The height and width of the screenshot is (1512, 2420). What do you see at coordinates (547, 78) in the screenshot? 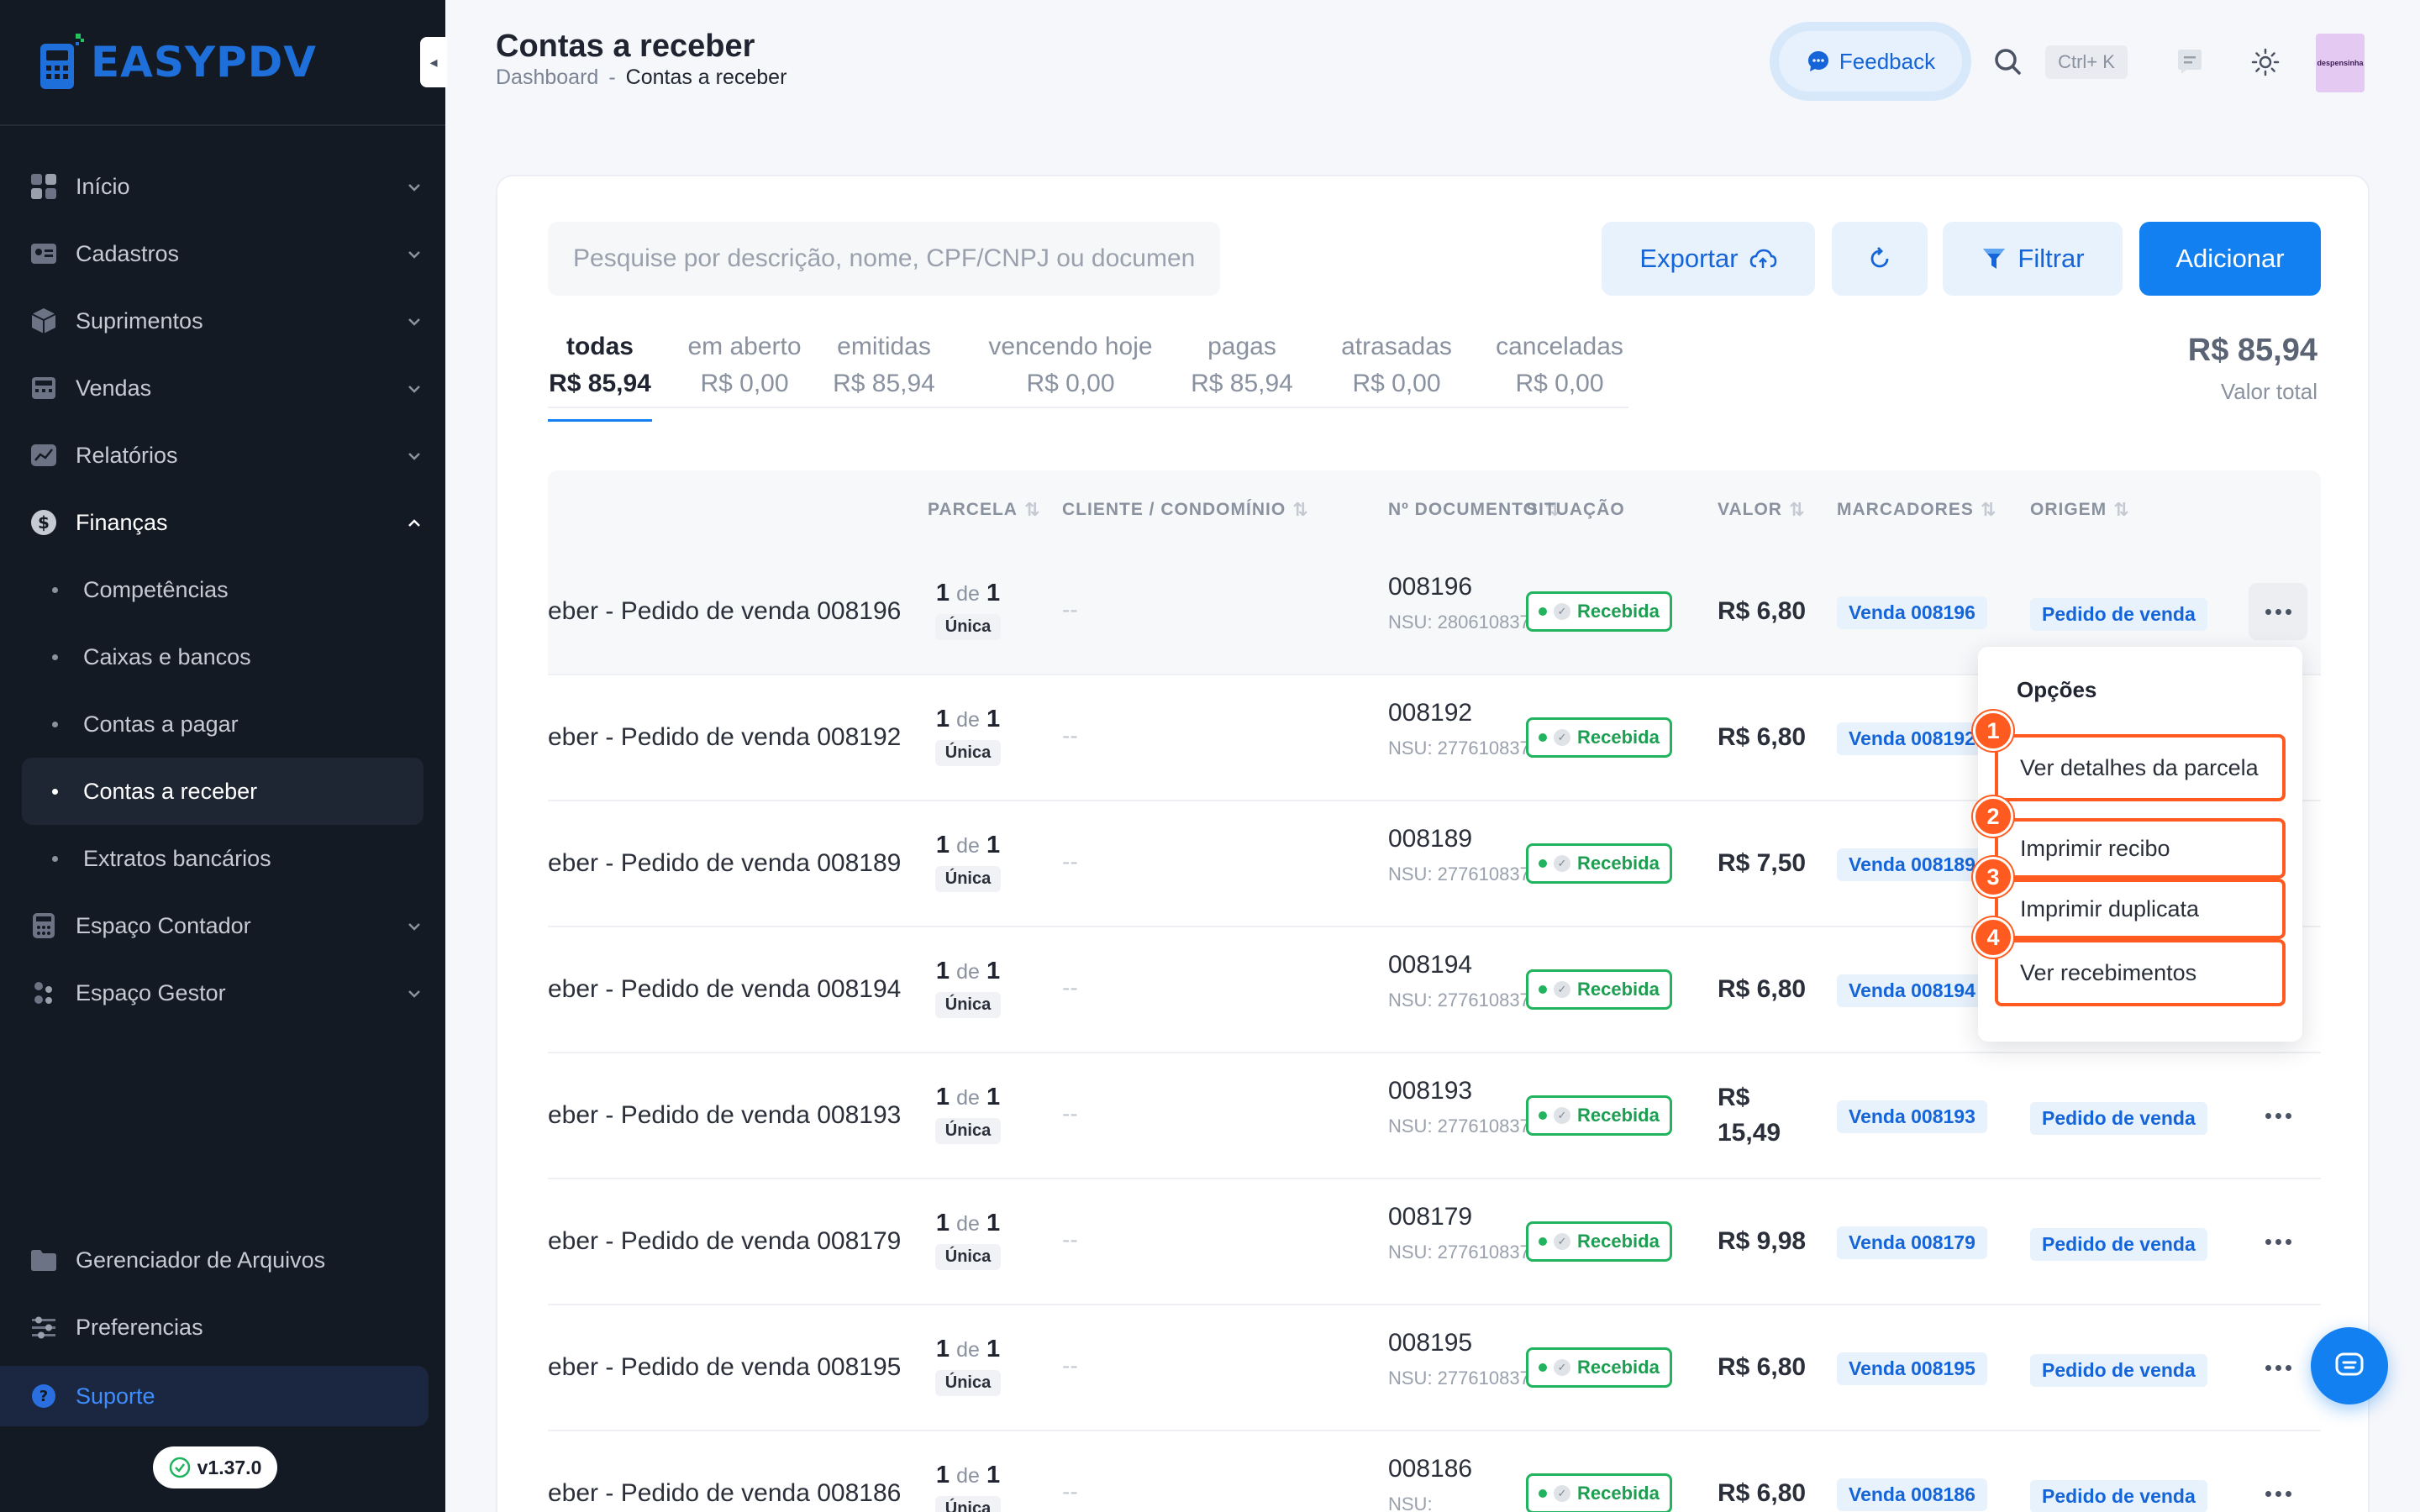
I see `breadcrumb-dashboard: Dashboard` at bounding box center [547, 78].